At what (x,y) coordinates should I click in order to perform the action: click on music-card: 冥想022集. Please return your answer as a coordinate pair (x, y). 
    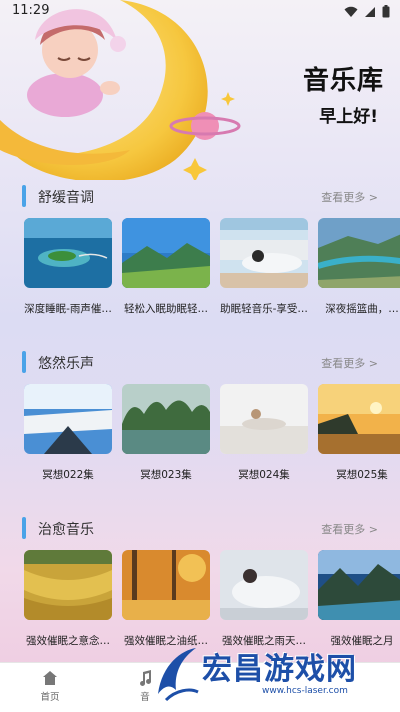
    Looking at the image, I should click on (68, 433).